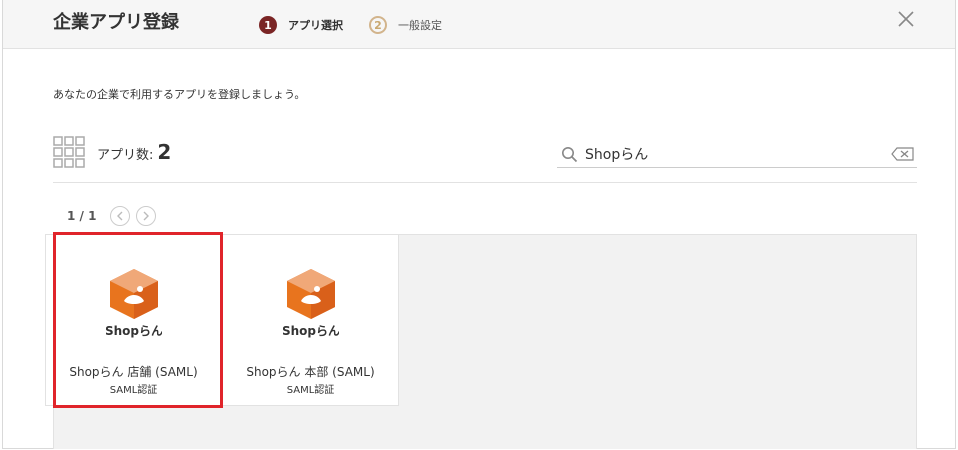  I want to click on close-icon, so click(906, 19).